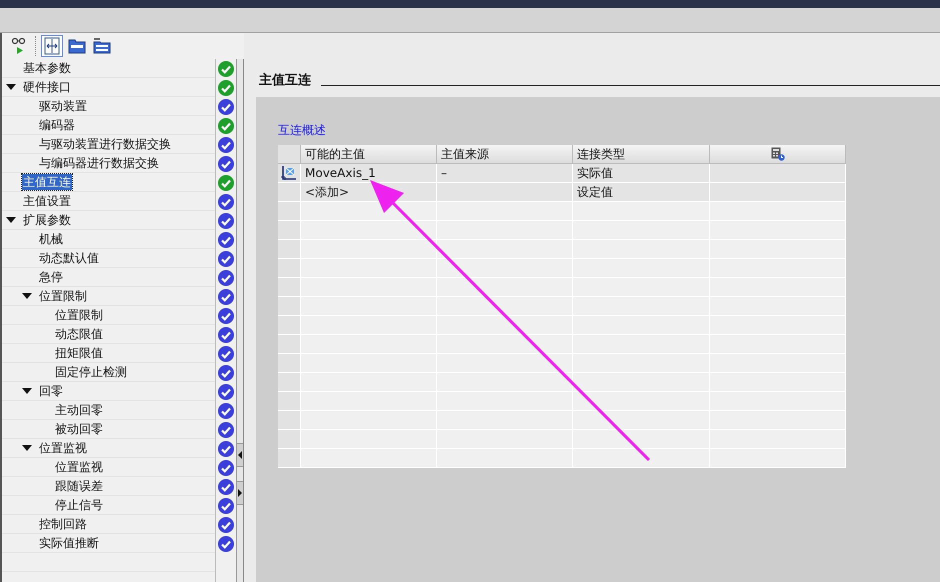 The width and height of the screenshot is (940, 582). I want to click on tree-item: 与驱动装置进行数据交换, so click(105, 144).